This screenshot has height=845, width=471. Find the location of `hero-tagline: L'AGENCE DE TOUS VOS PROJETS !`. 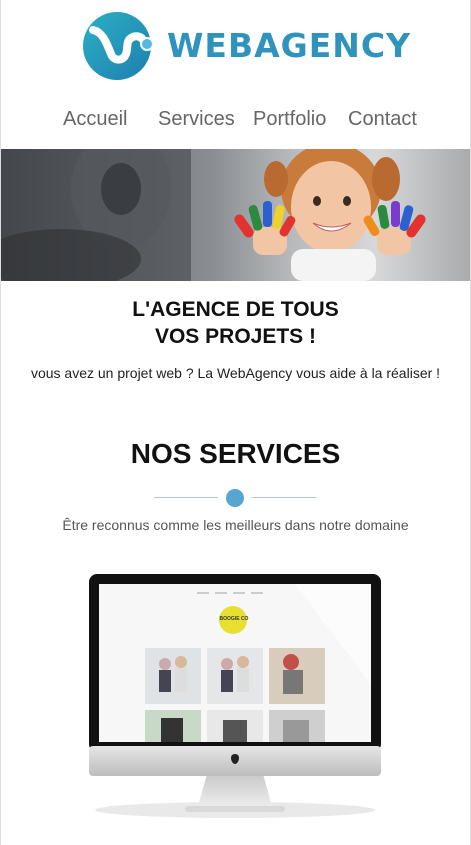

hero-tagline: L'AGENCE DE TOUS VOS PROJETS ! is located at coordinates (235, 323).